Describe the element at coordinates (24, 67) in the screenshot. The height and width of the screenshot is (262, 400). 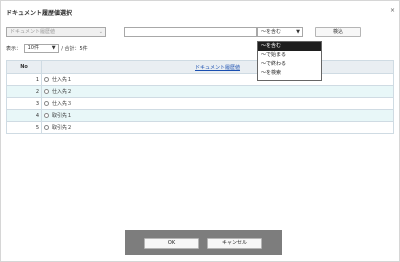
I see `col-no-header: No` at that location.